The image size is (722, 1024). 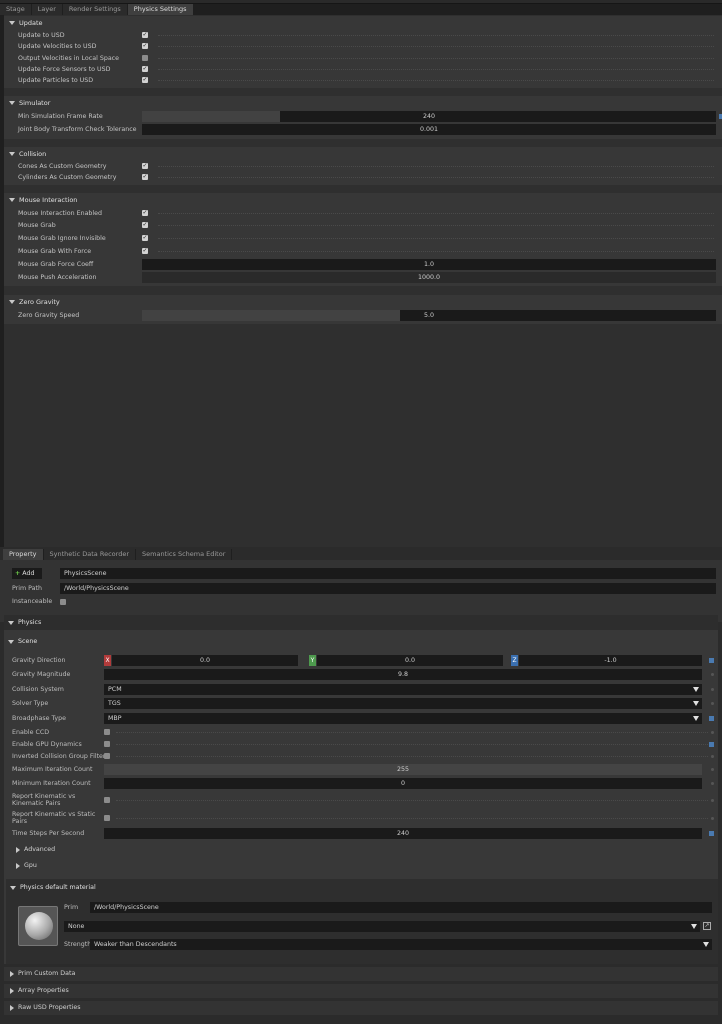 What do you see at coordinates (34, 302) in the screenshot?
I see `zero-gravity-header: Zero Gravity` at bounding box center [34, 302].